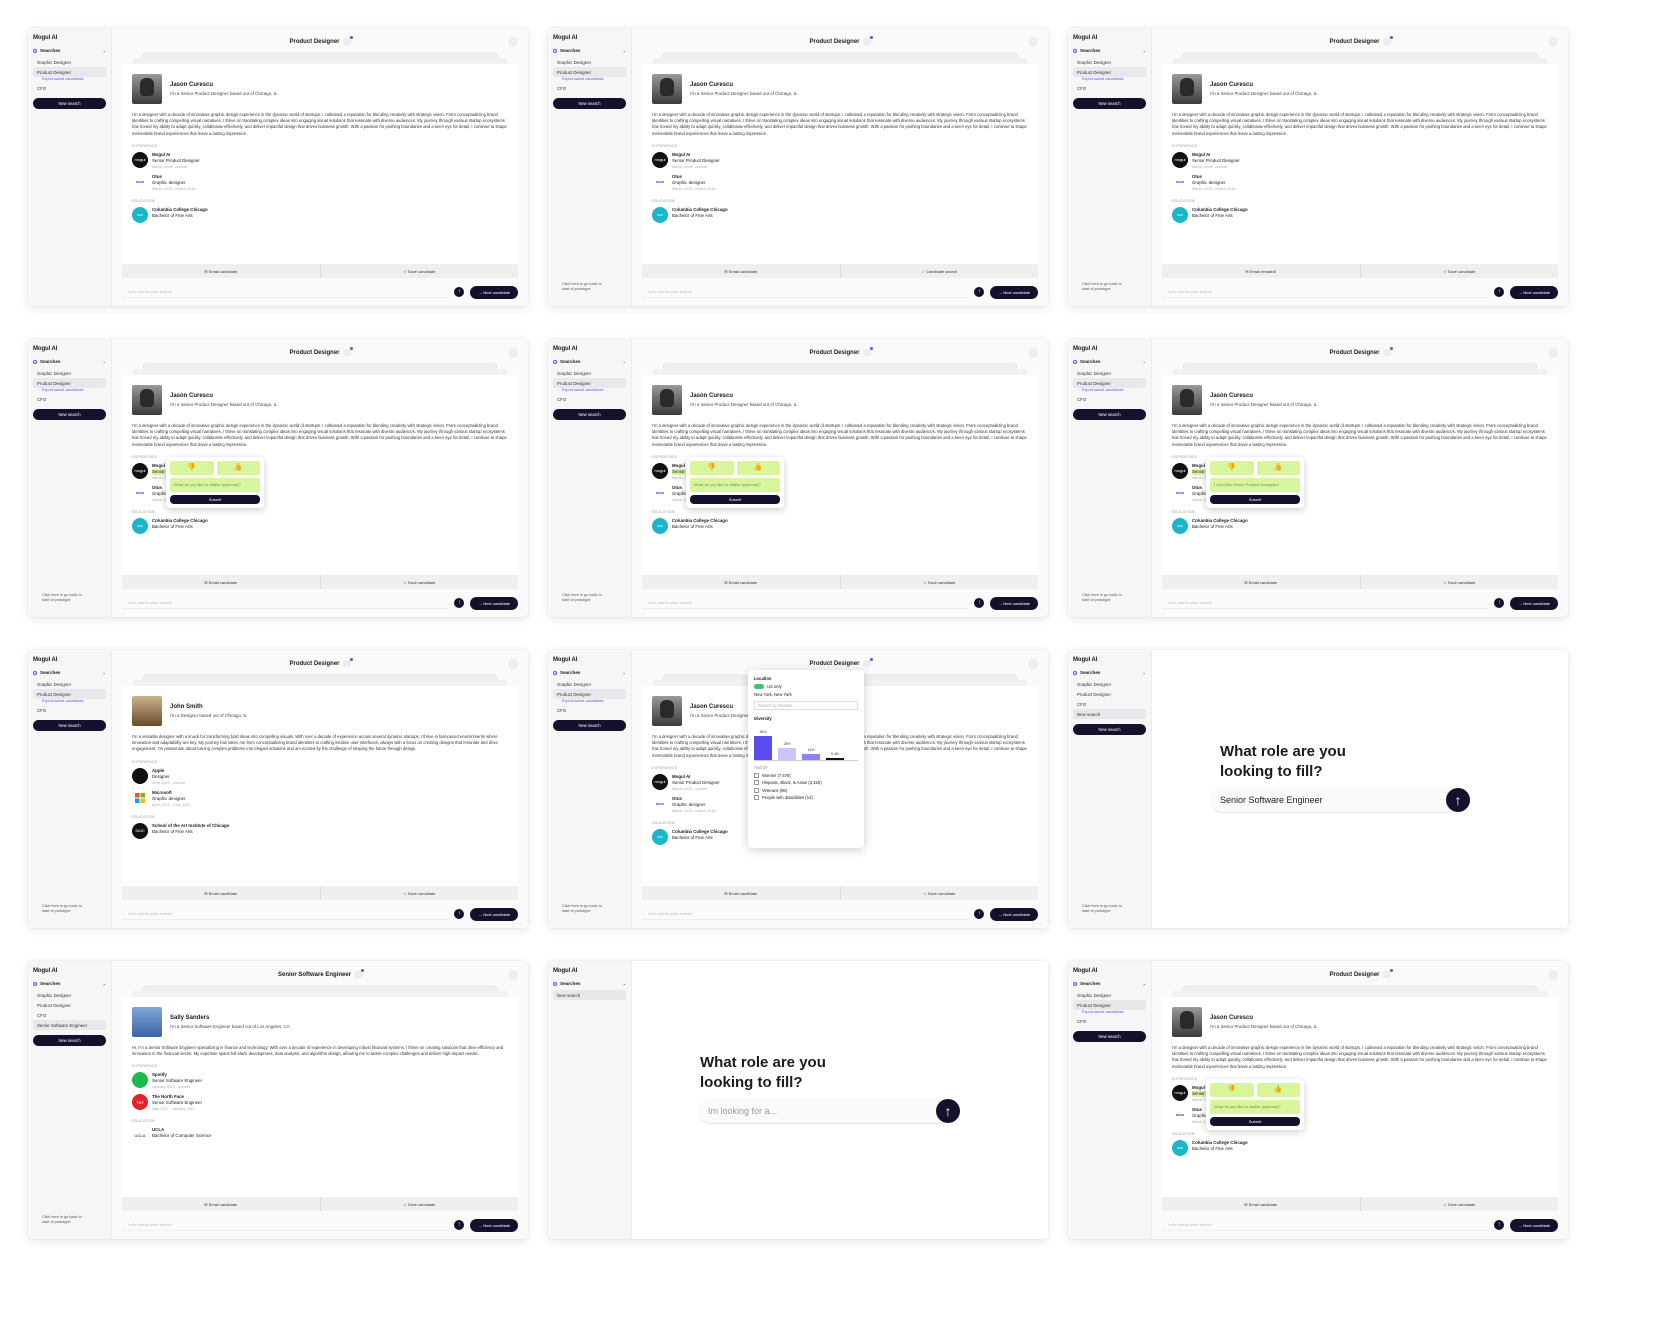 This screenshot has height=1325, width=1660. I want to click on feedback-input: I don't like Senior Product Designers, so click(1255, 485).